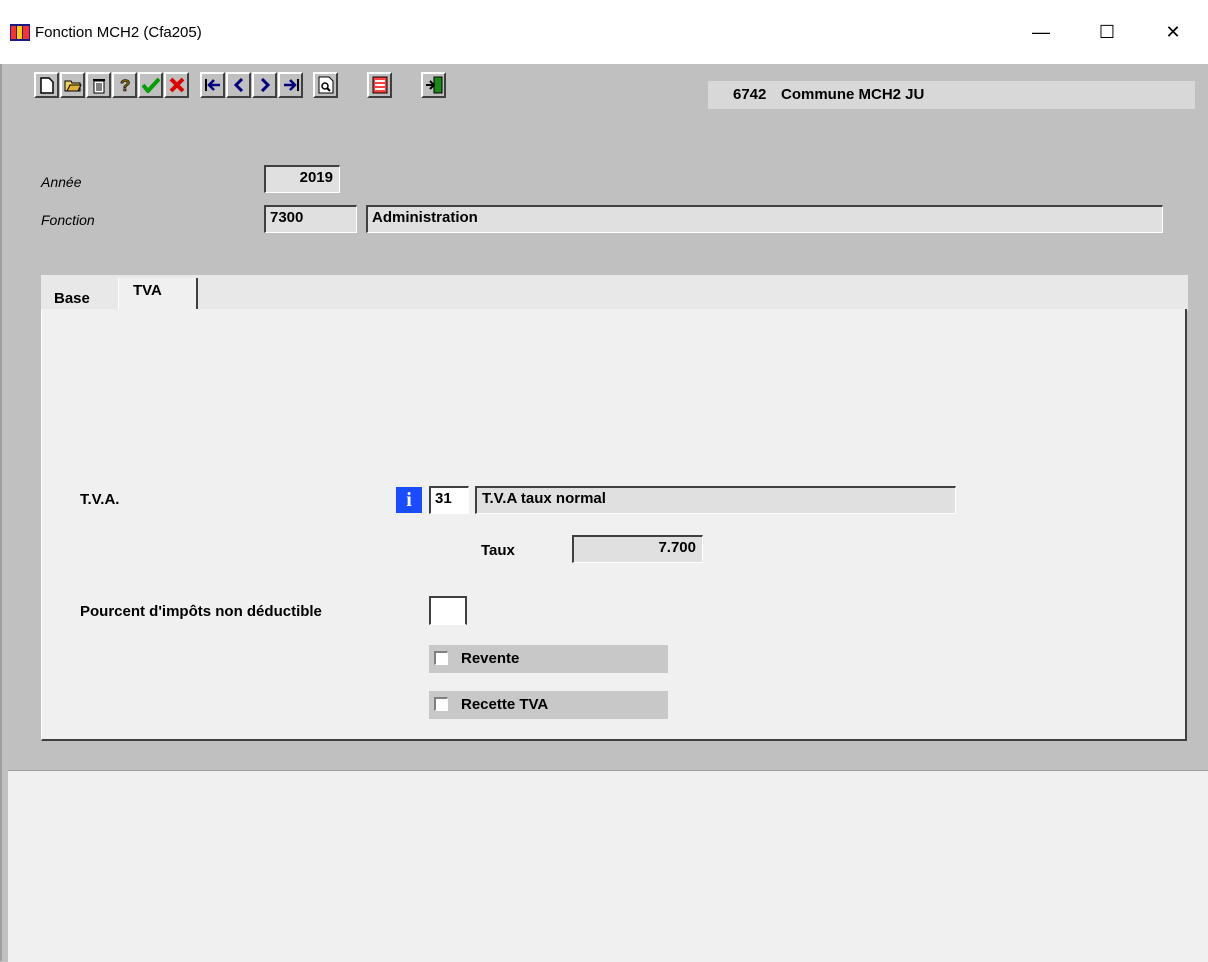  I want to click on previous-record-button, so click(238, 85).